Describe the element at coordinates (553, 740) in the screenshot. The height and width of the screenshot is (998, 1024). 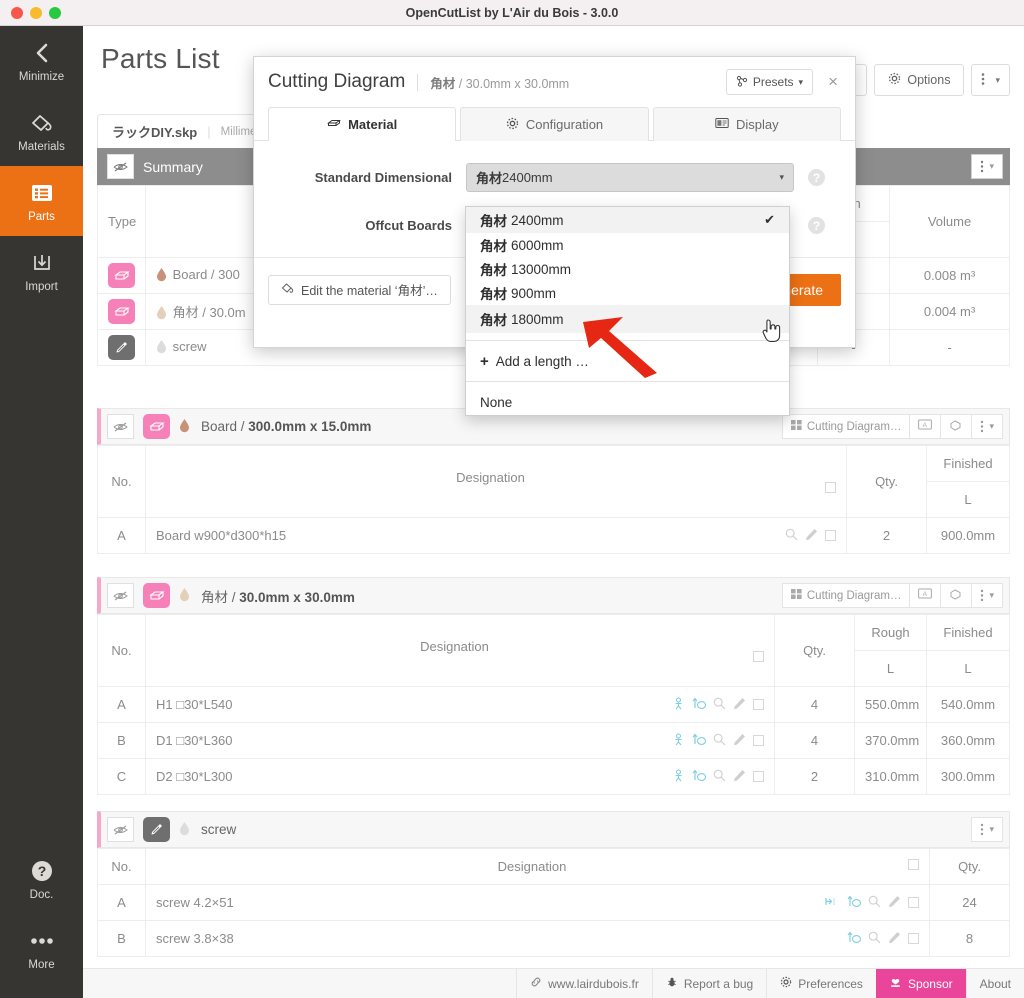
I see `table-row: B D1 □30*L360 4 370.0mm 360.0mm` at that location.